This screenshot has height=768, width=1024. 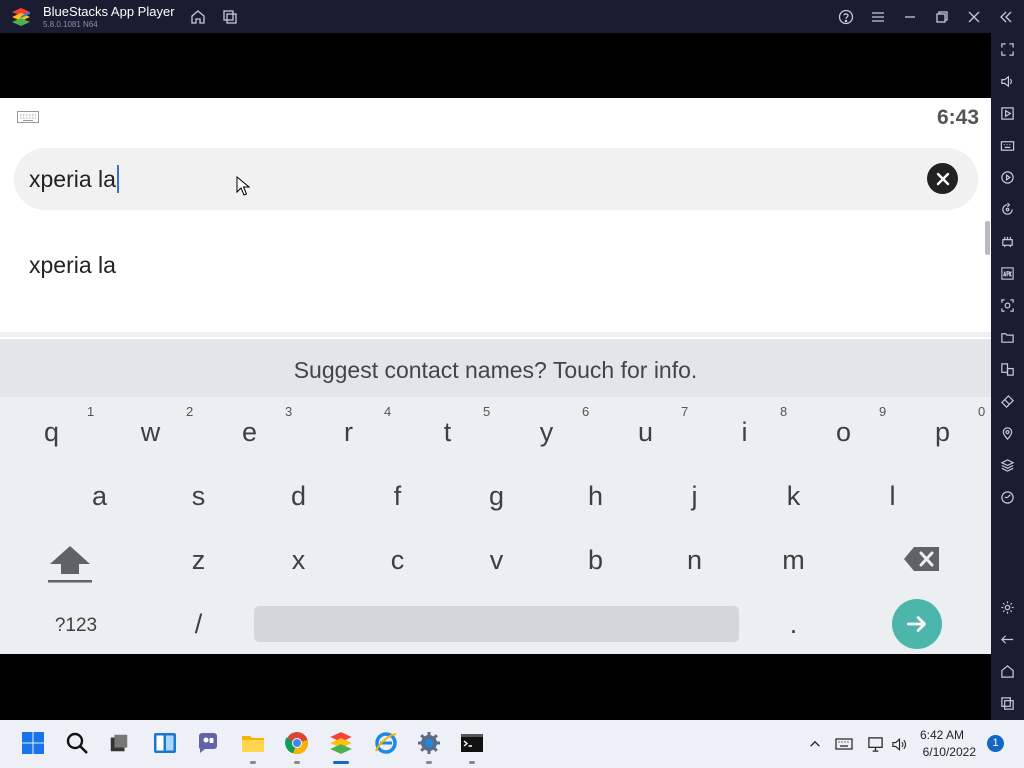 What do you see at coordinates (72, 265) in the screenshot?
I see `search-suggestion: xperia la` at bounding box center [72, 265].